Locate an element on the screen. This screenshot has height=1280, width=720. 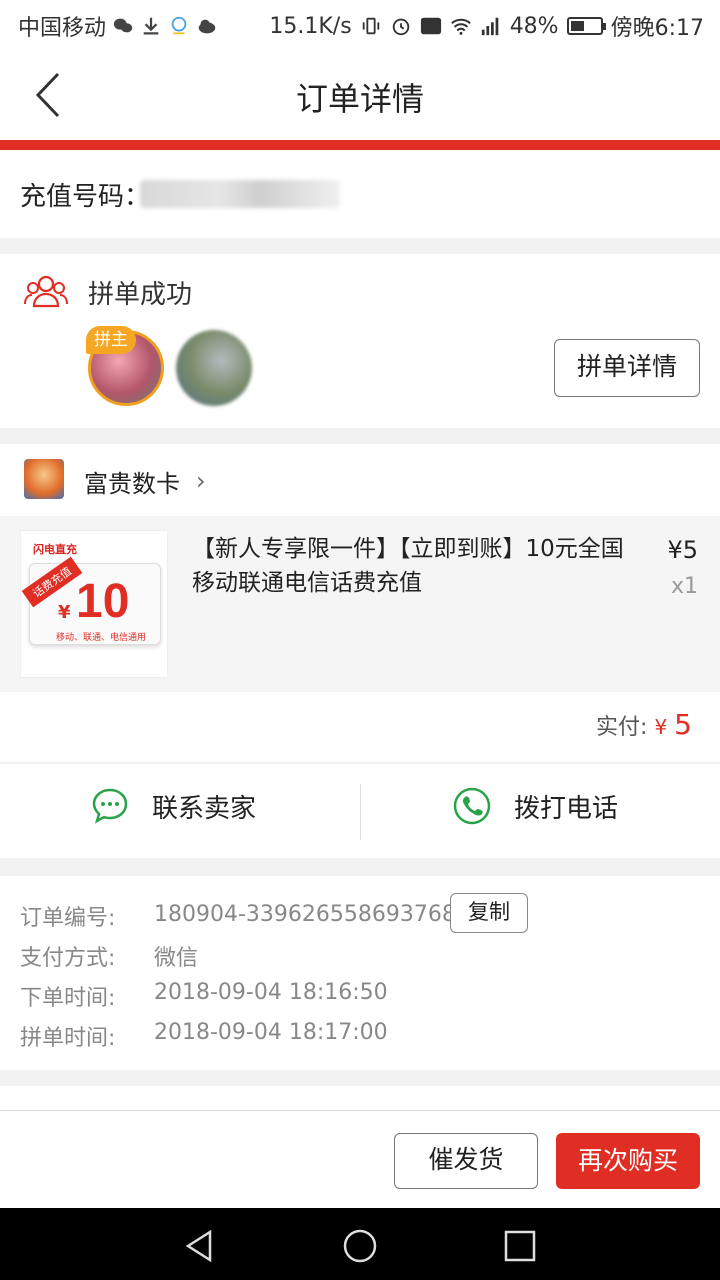
chat-icon is located at coordinates (110, 806).